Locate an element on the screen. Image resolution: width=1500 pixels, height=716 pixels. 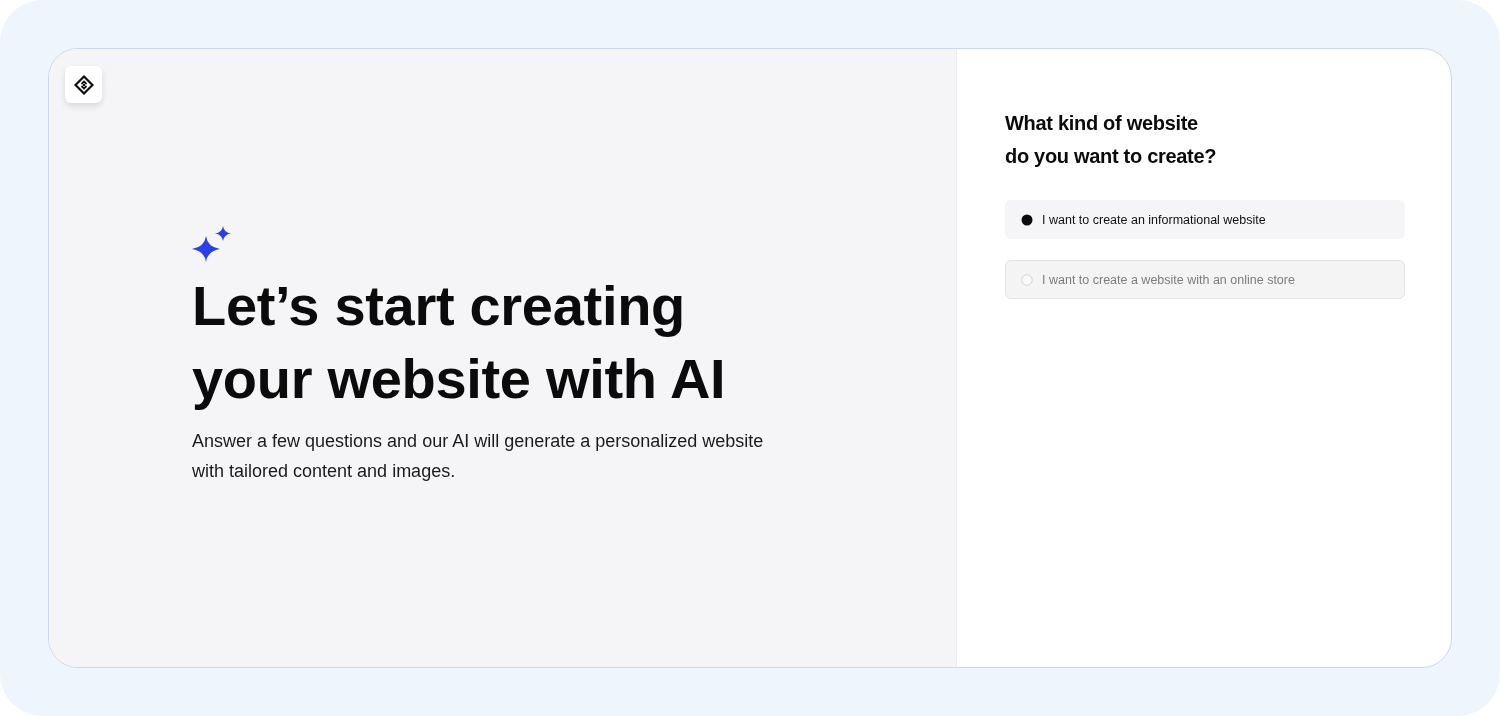
option-button: I want to create an informational website is located at coordinates (1205, 219).